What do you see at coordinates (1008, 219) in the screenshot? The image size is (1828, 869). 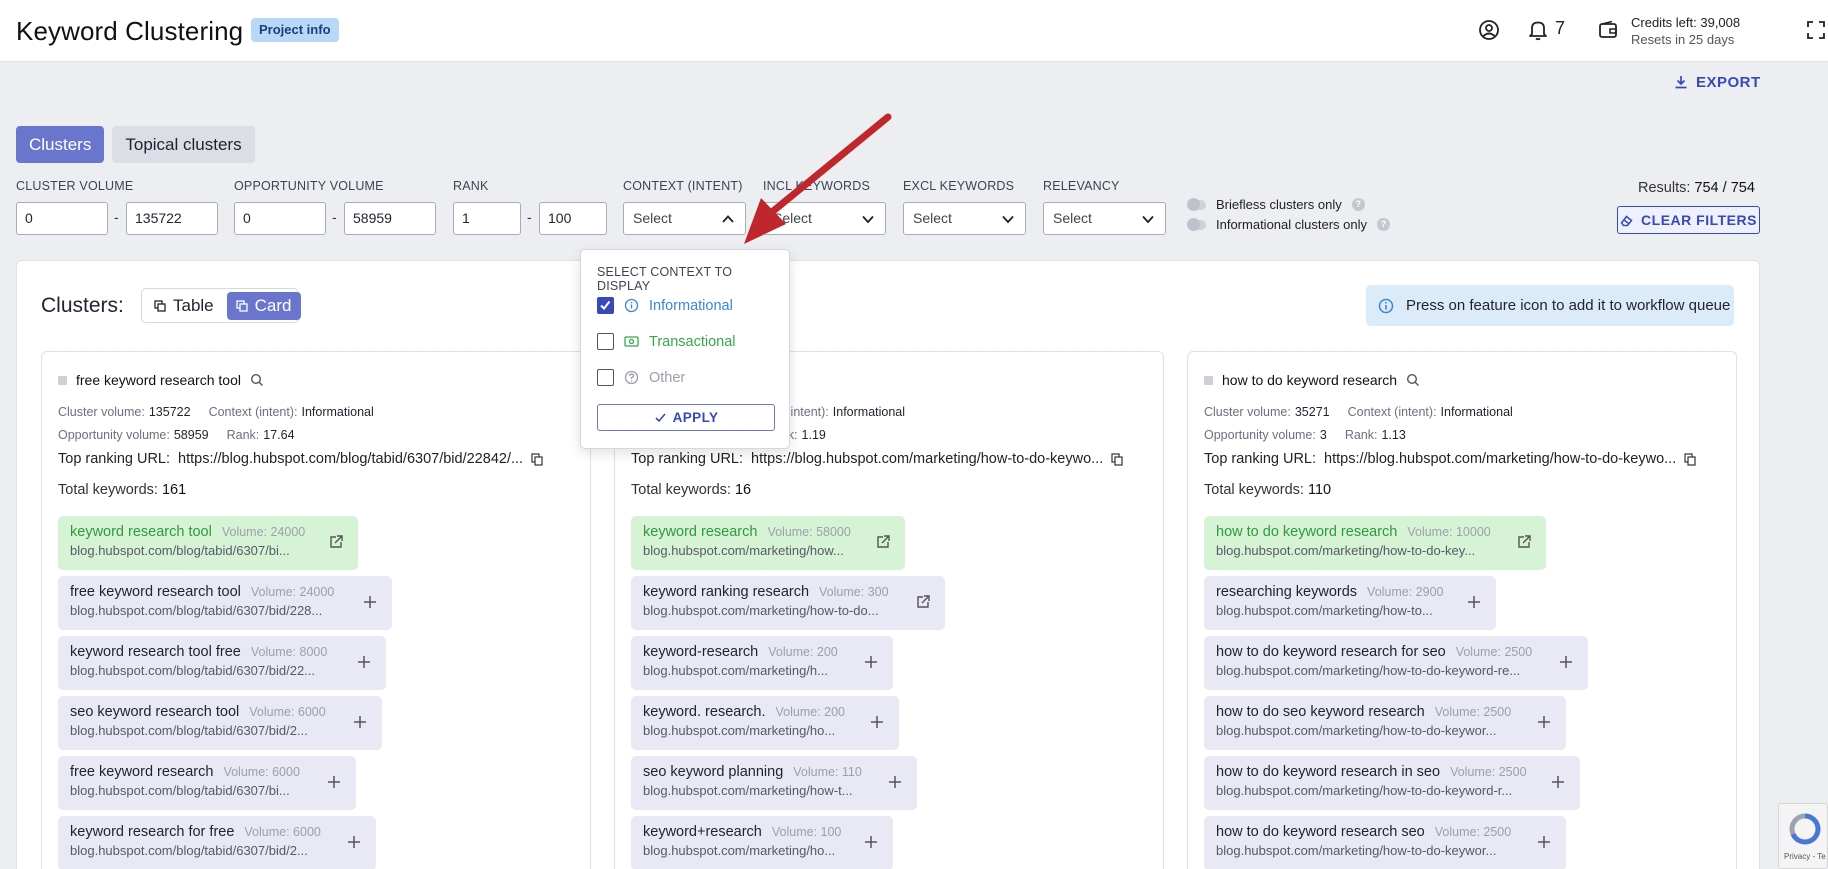 I see `chevron-down-icon` at bounding box center [1008, 219].